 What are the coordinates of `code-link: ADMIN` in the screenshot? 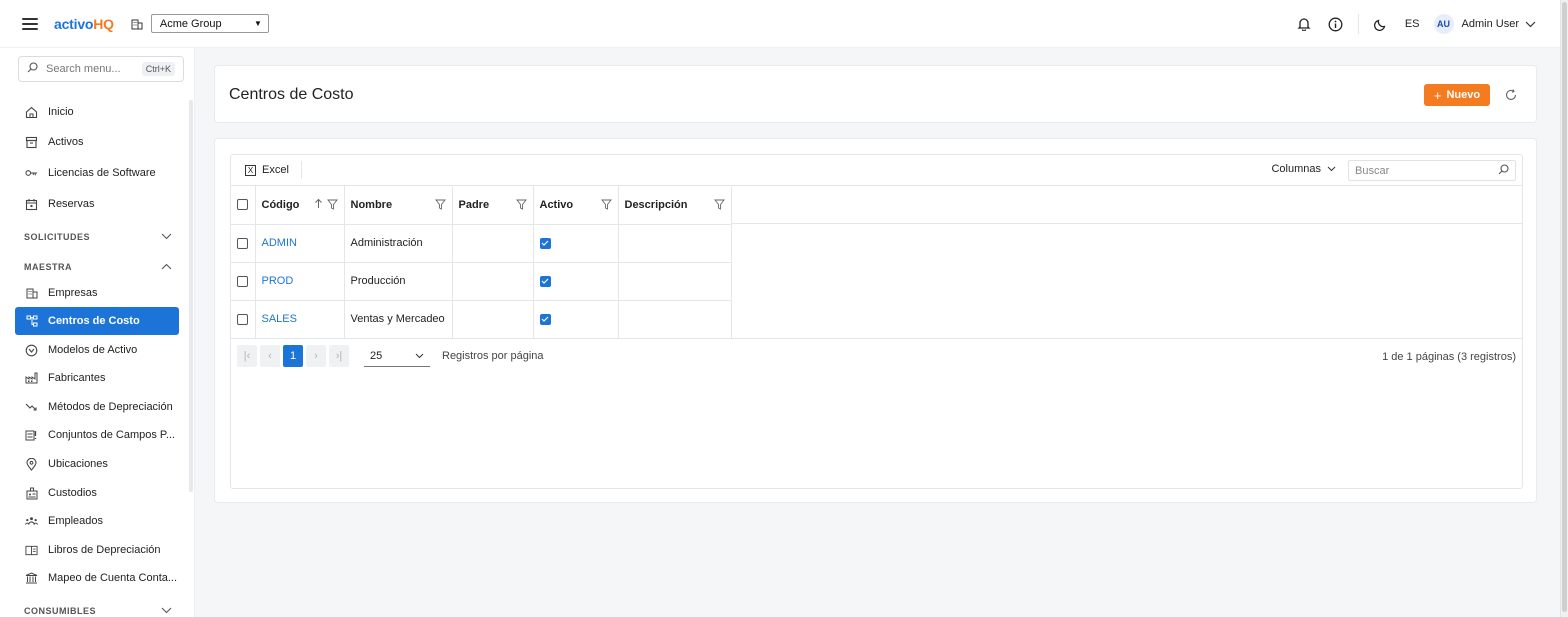 It's located at (279, 243).